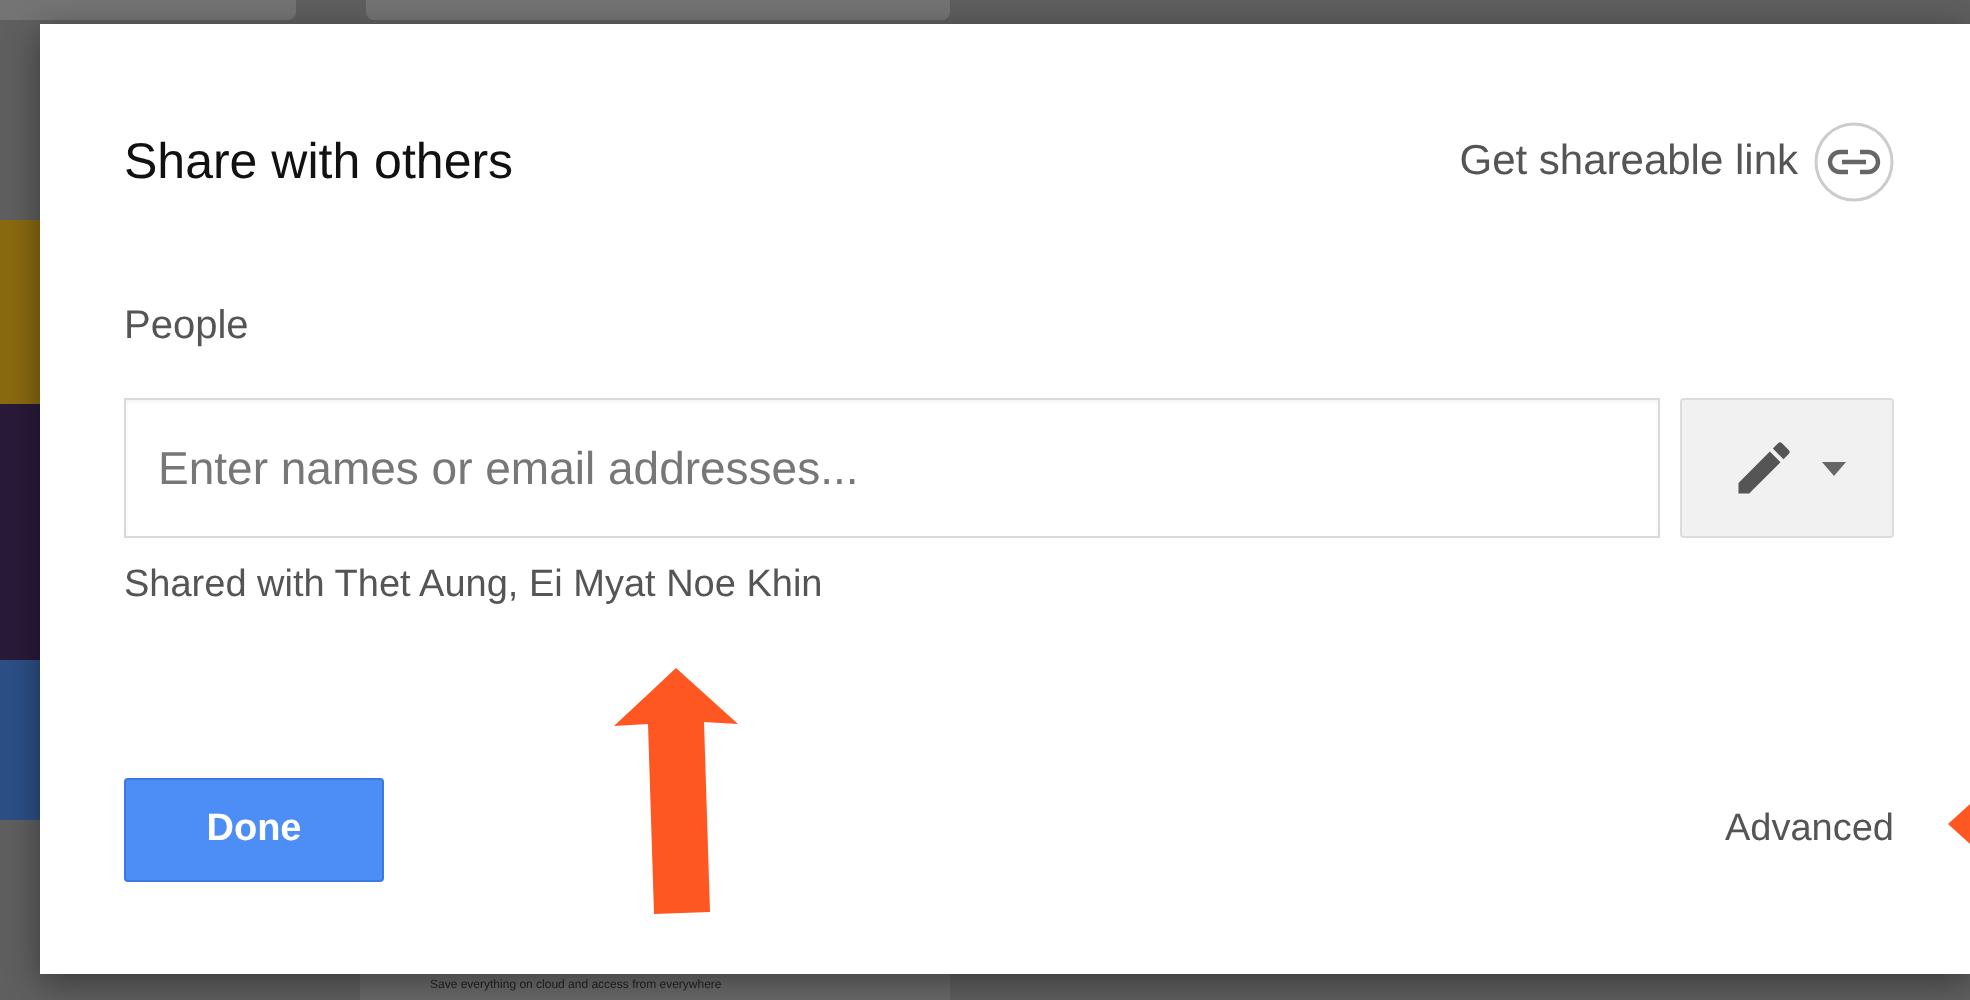 The image size is (1970, 1000). I want to click on shareable-link-button: Get shareable link, so click(1676, 162).